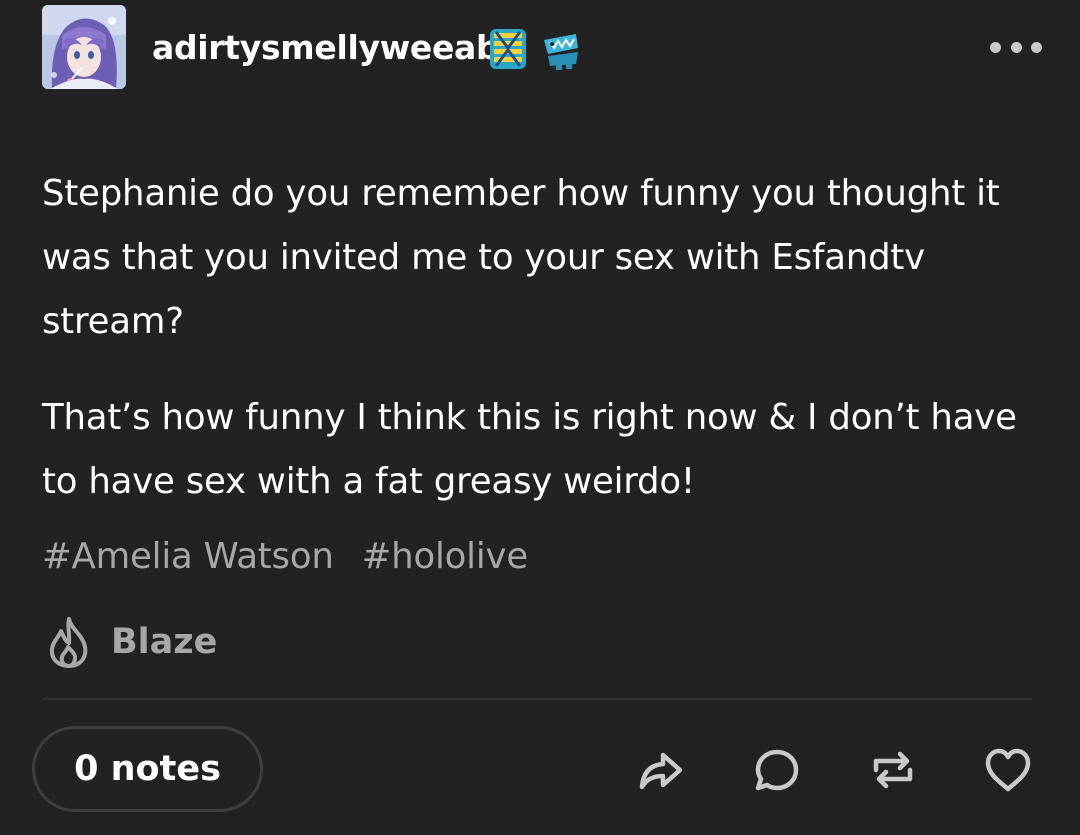  I want to click on reply-icon, so click(777, 770).